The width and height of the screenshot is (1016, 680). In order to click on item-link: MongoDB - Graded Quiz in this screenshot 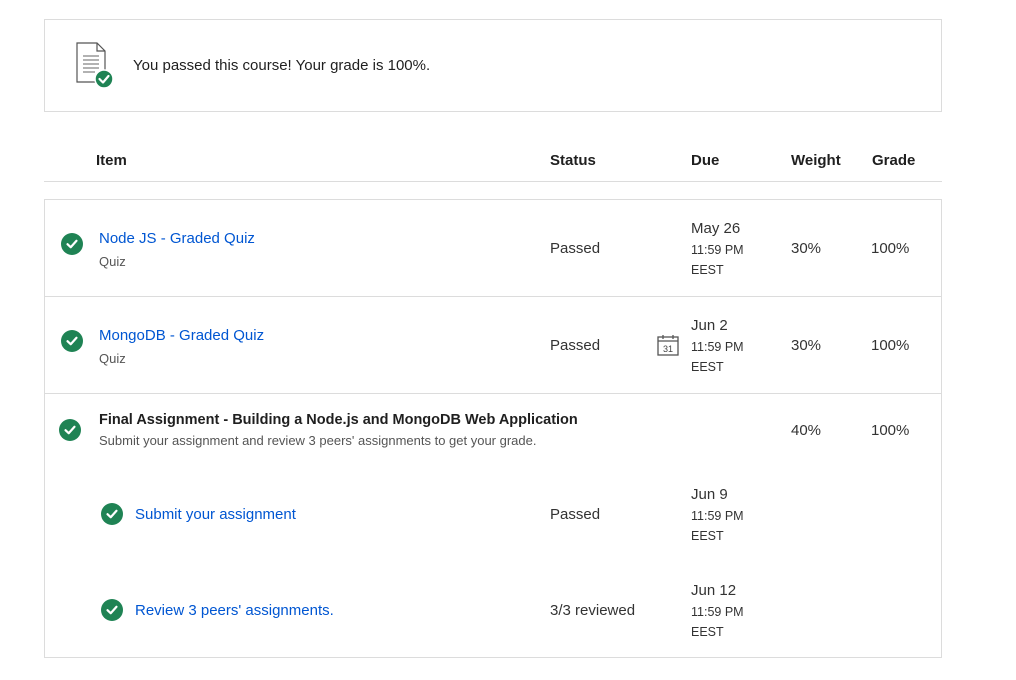, I will do `click(181, 335)`.